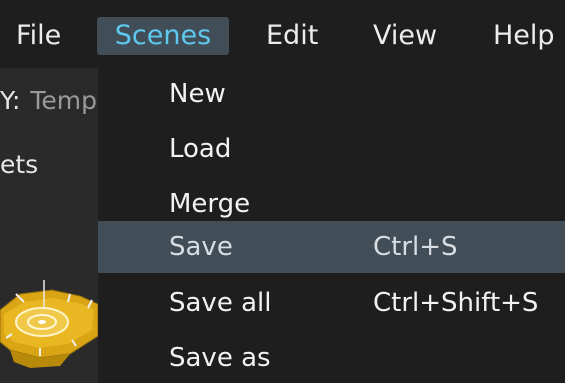 The image size is (565, 383). Describe the element at coordinates (331, 94) in the screenshot. I see `menu-item-new: New` at that location.